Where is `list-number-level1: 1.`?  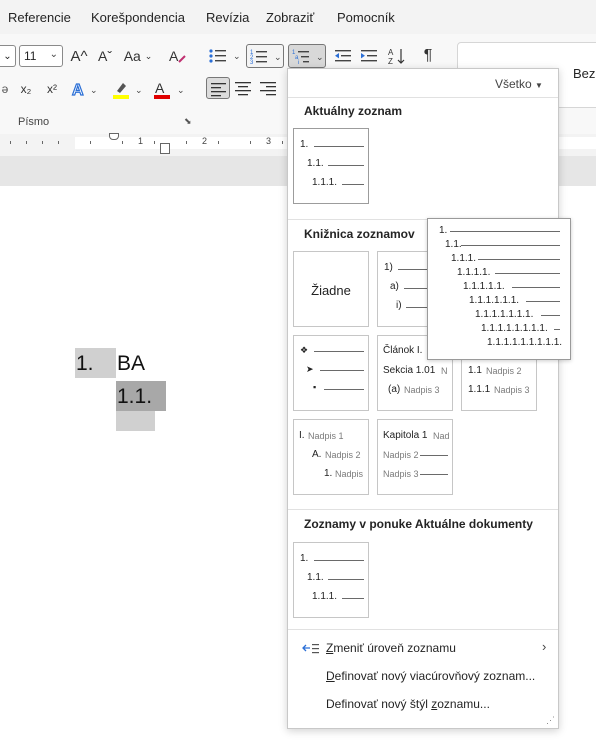 list-number-level1: 1. is located at coordinates (85, 364).